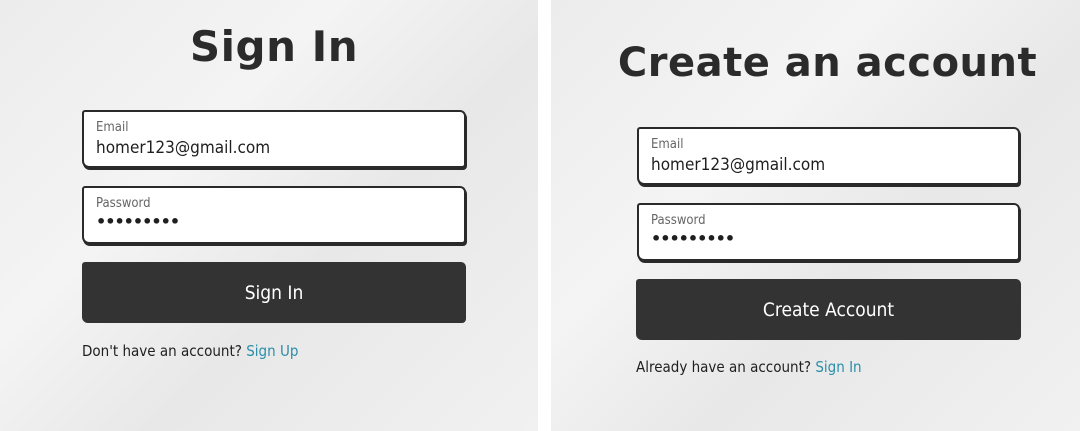 The image size is (1080, 431). Describe the element at coordinates (274, 139) in the screenshot. I see `sign-in-email-field: Email homer123@gmail.com` at that location.